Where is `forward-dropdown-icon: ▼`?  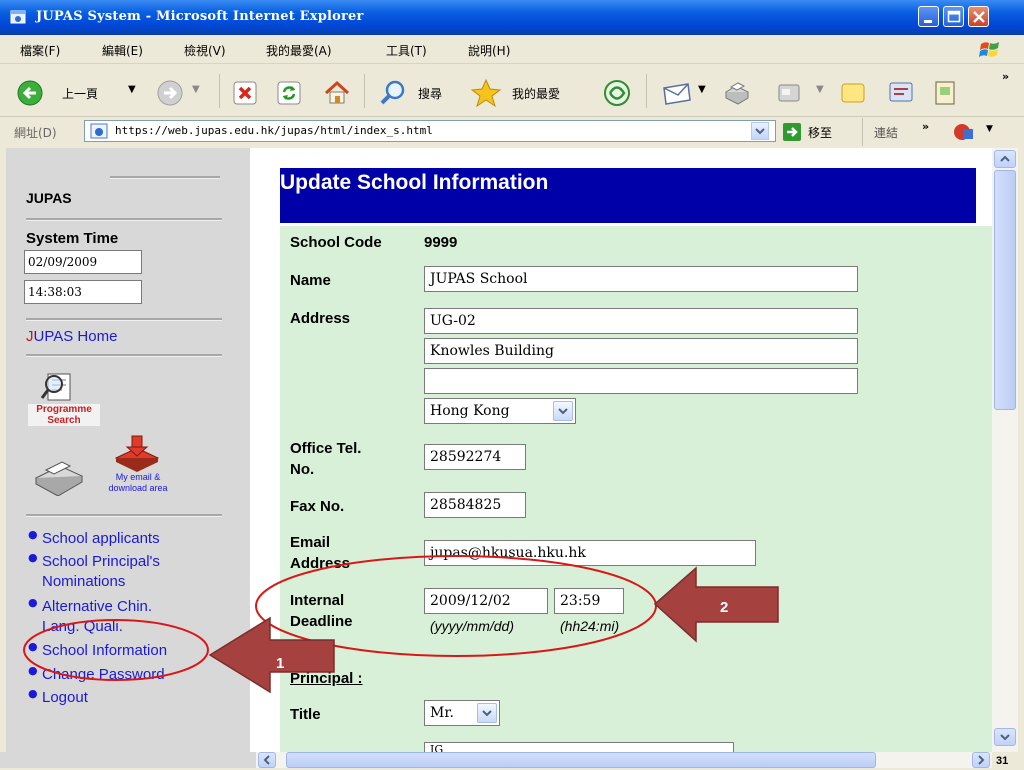
forward-dropdown-icon: ▼ is located at coordinates (196, 89).